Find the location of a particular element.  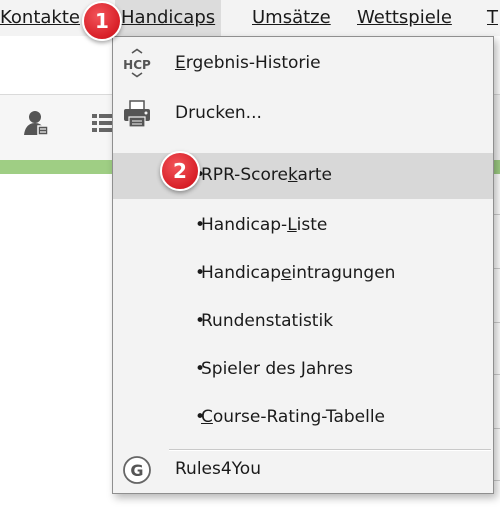

menu-wettspiele: Wettspiele is located at coordinates (404, 17).